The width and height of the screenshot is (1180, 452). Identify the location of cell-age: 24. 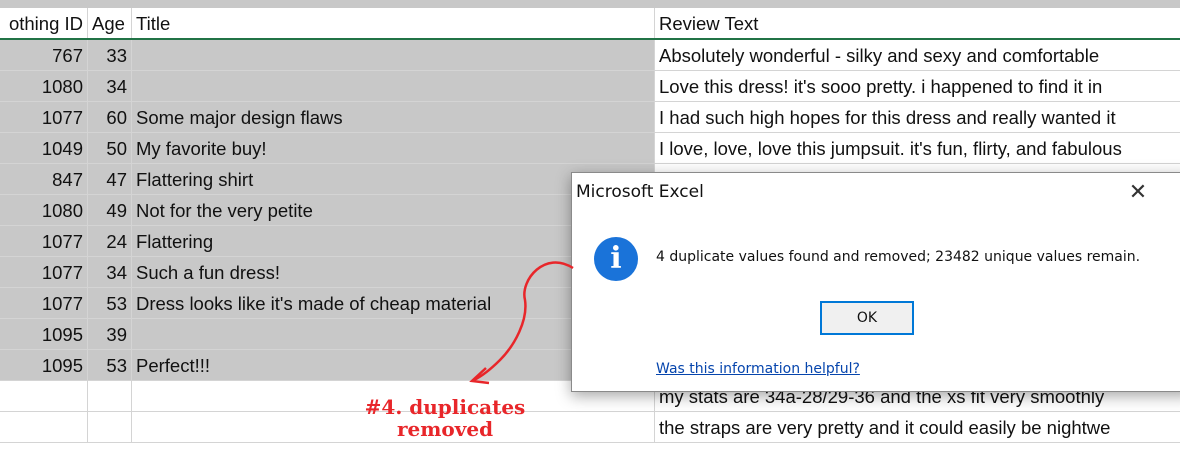
(110, 241).